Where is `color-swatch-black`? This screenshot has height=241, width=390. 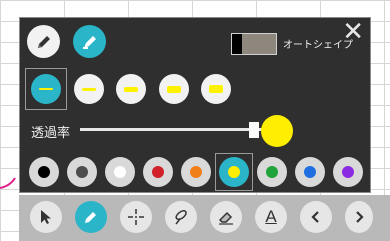
color-swatch-black is located at coordinates (44, 172).